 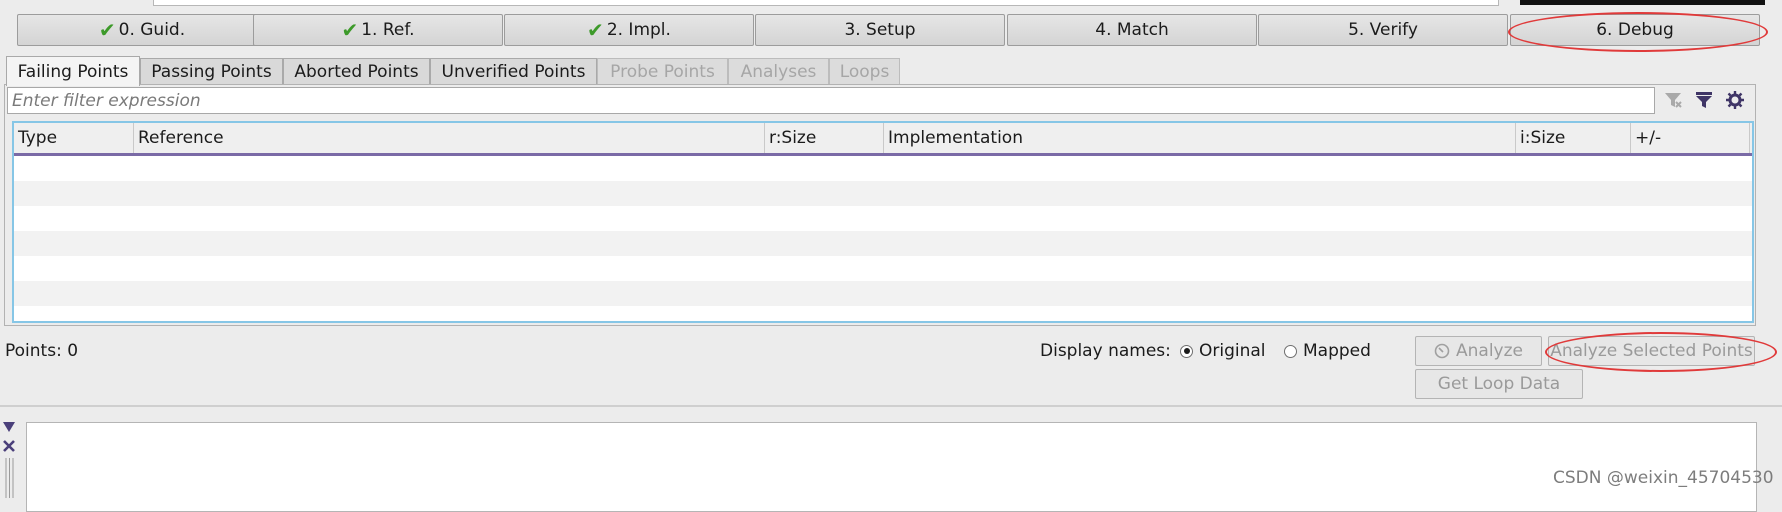 I want to click on tab-unverified-points: Unverified Points, so click(x=513, y=71).